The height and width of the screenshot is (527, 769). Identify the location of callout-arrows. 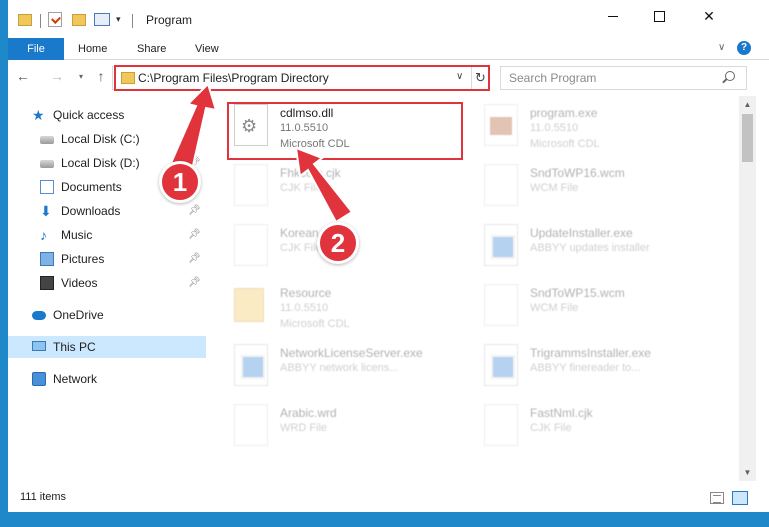
(260, 153).